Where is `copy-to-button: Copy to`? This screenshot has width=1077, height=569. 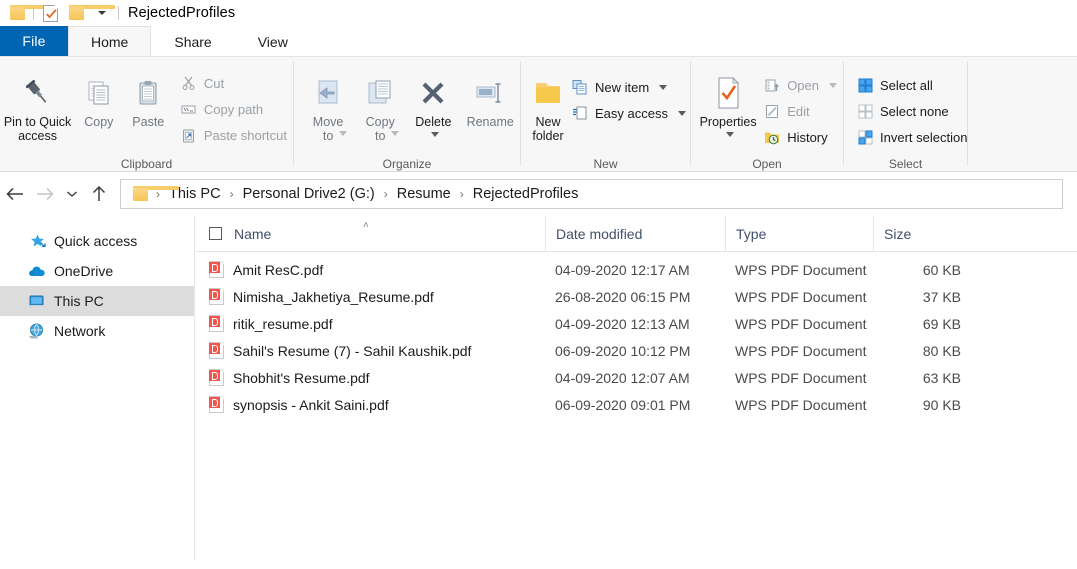
copy-to-button: Copy to is located at coordinates (380, 103).